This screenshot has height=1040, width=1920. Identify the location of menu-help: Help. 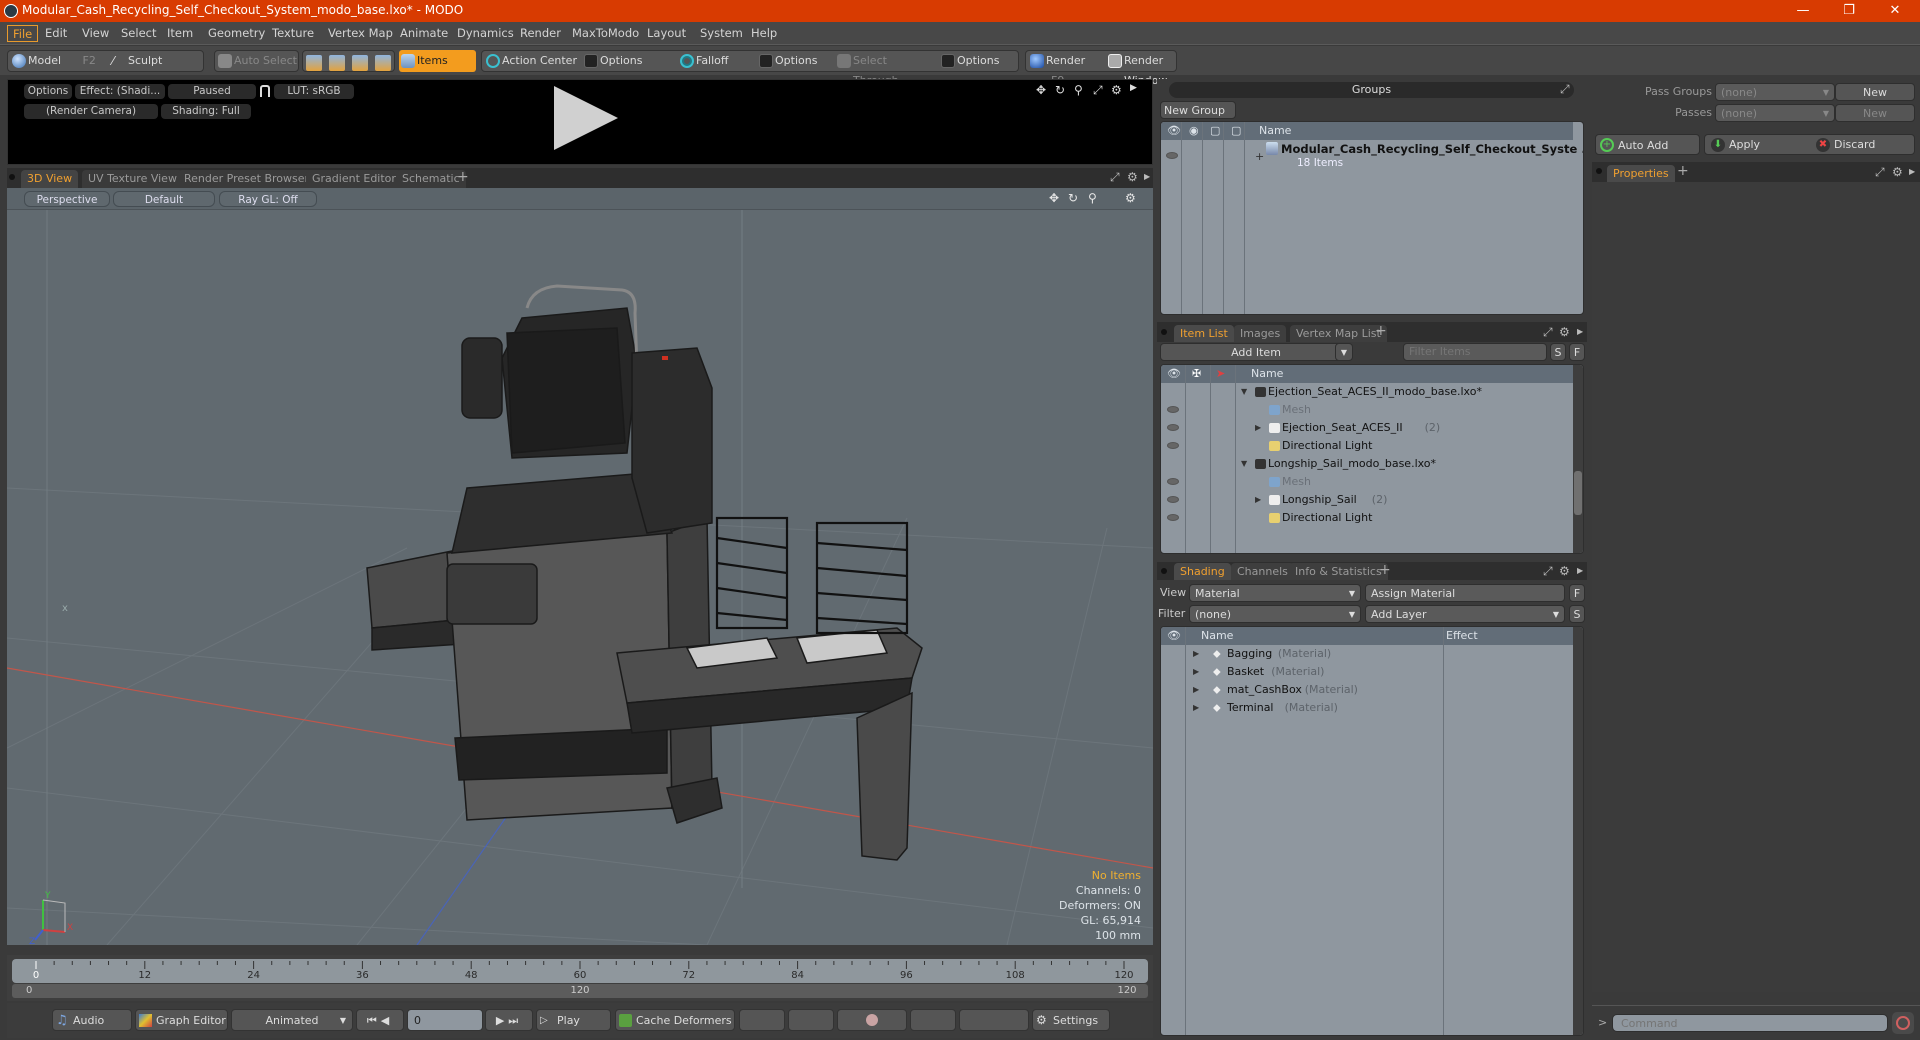
(764, 33).